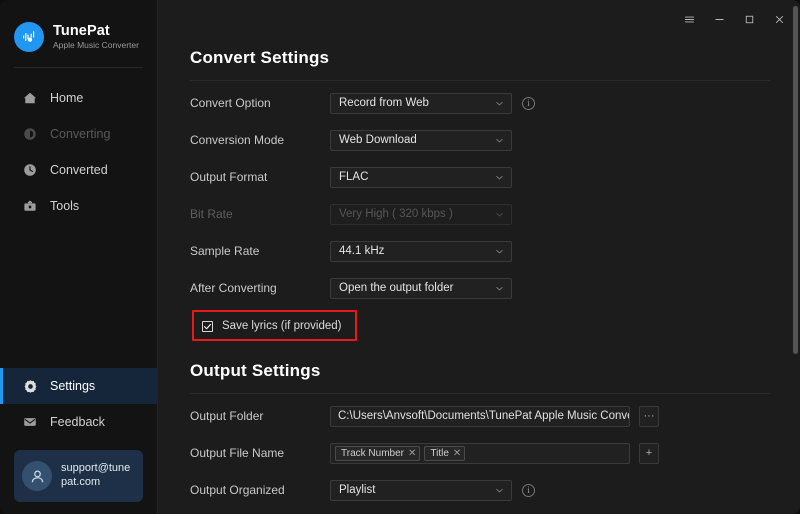 The image size is (800, 514). What do you see at coordinates (421, 140) in the screenshot?
I see `conversion-mode-select: Web Download` at bounding box center [421, 140].